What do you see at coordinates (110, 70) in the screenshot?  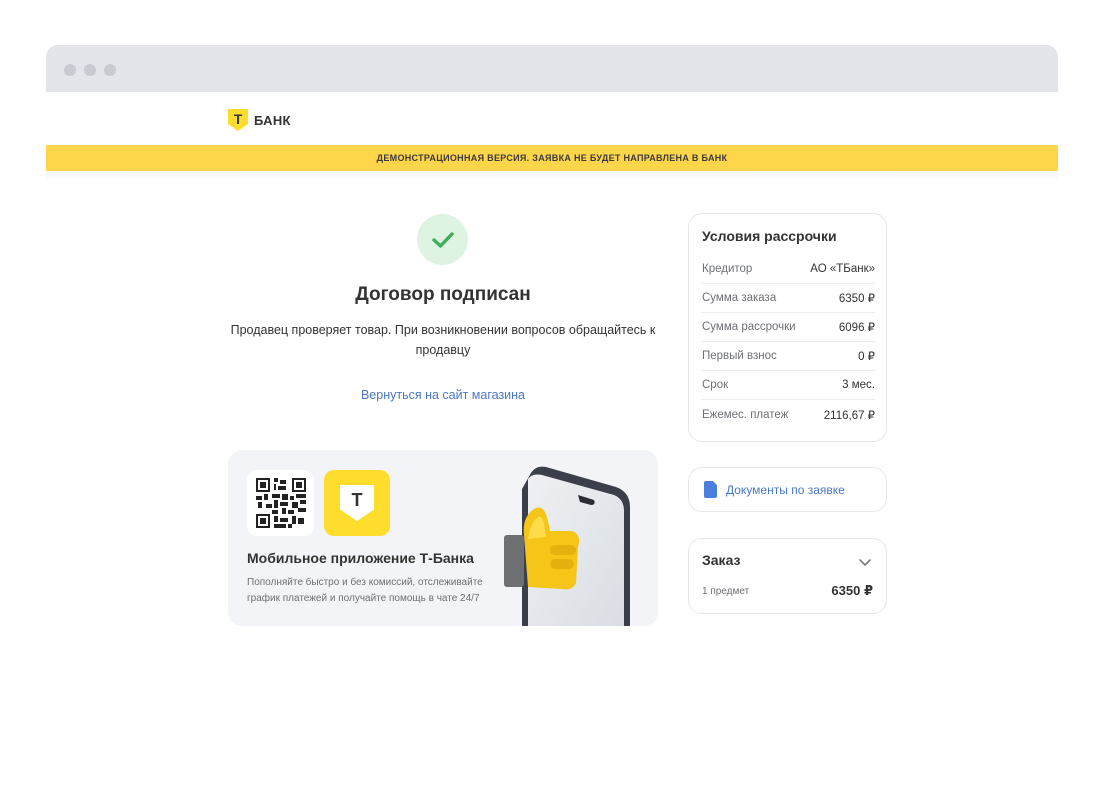 I see `window-maximize-dot` at bounding box center [110, 70].